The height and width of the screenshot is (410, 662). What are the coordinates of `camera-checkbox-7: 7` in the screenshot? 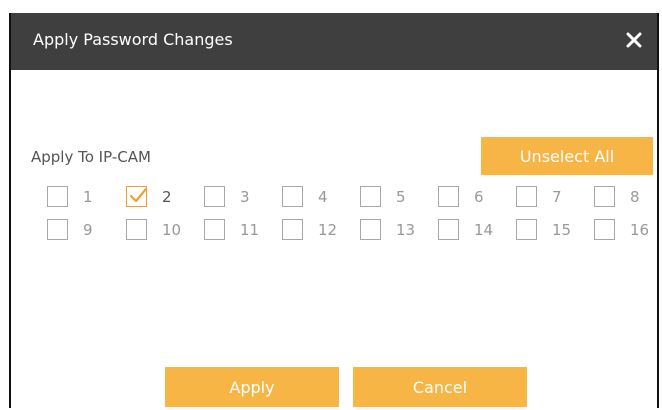 It's located at (539, 196).